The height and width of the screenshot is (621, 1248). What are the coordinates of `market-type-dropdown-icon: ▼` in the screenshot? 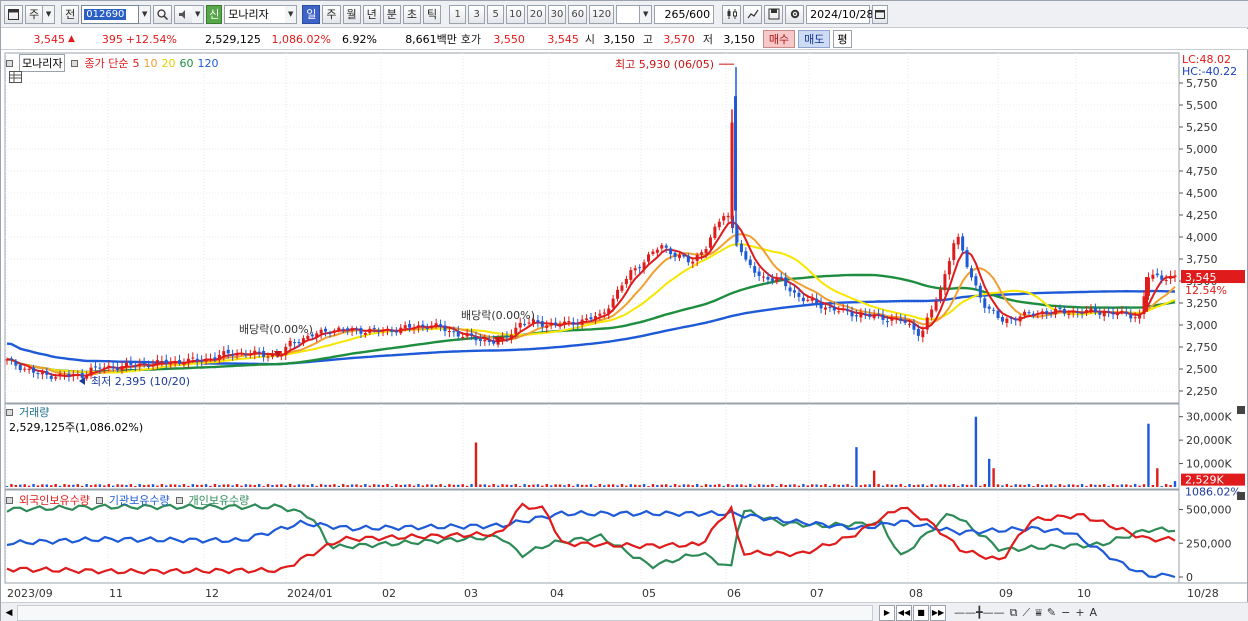 It's located at (49, 14).